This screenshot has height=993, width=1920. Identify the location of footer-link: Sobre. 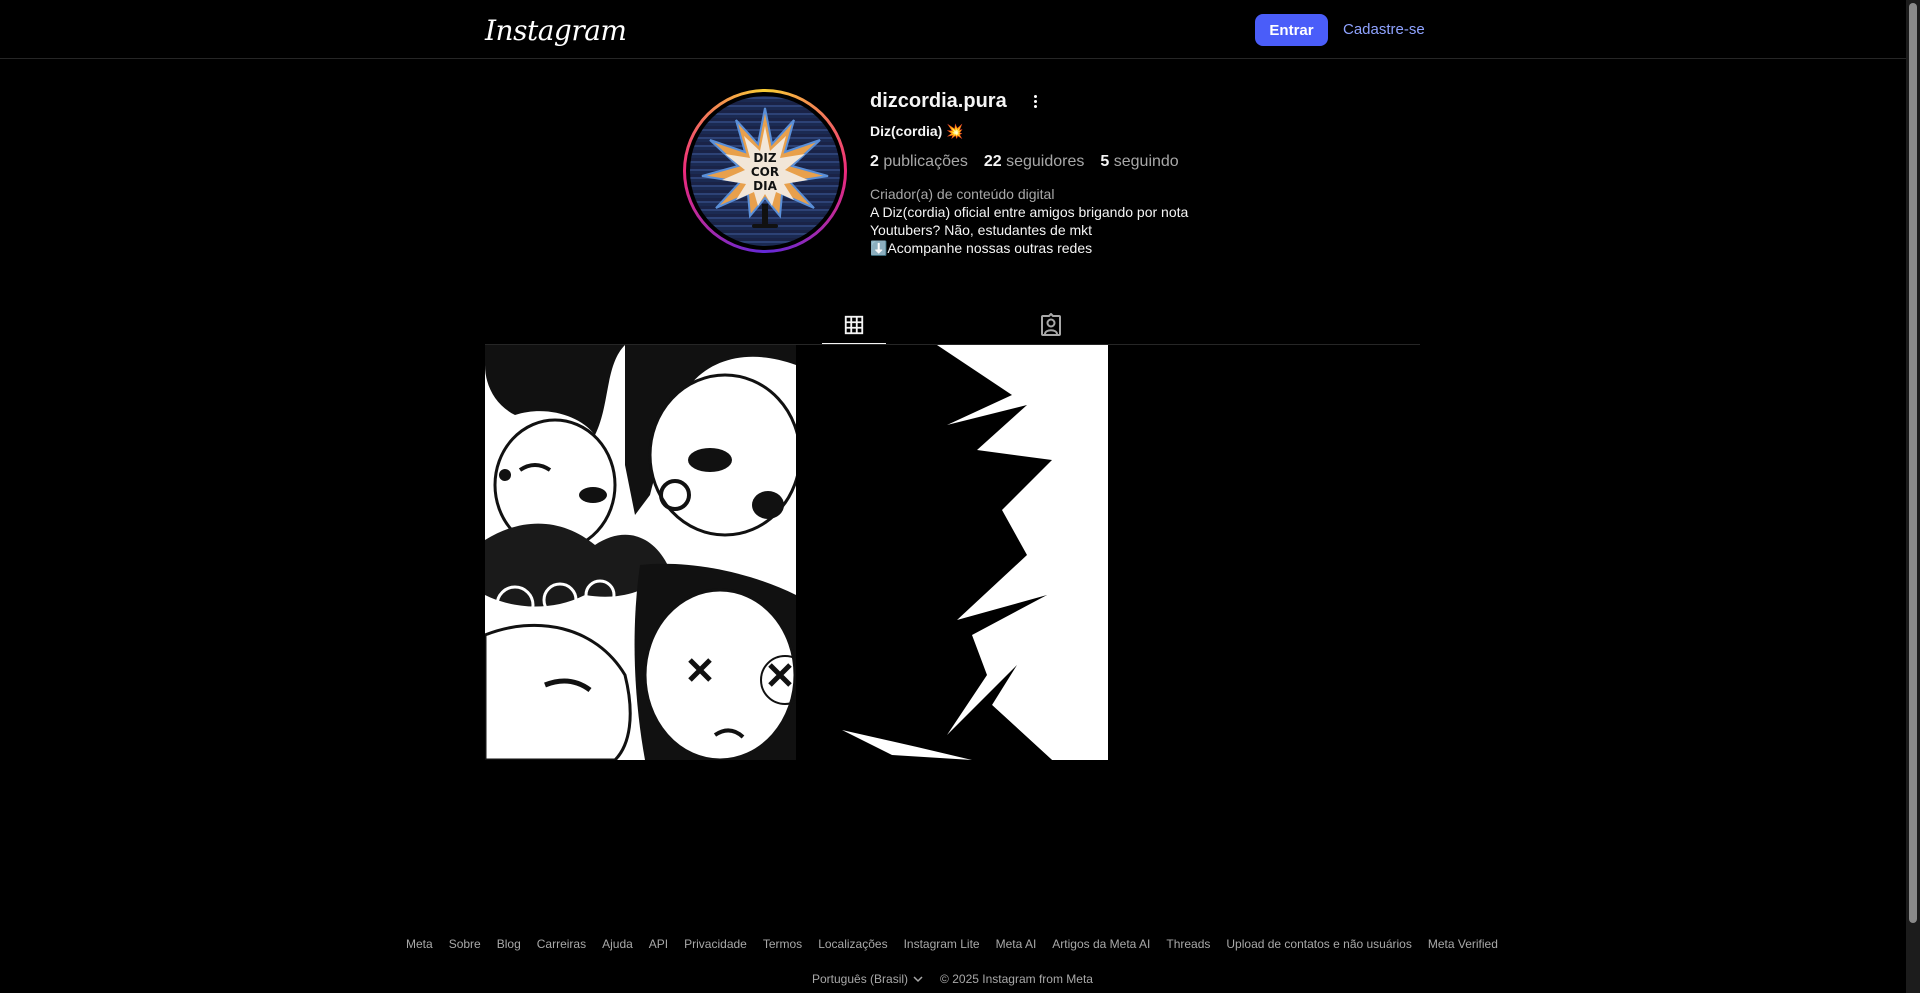
(465, 944).